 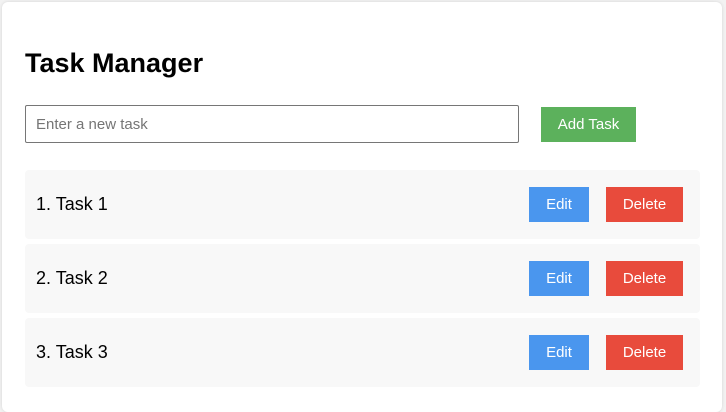 I want to click on task-label: 2. Task 2, so click(x=72, y=278).